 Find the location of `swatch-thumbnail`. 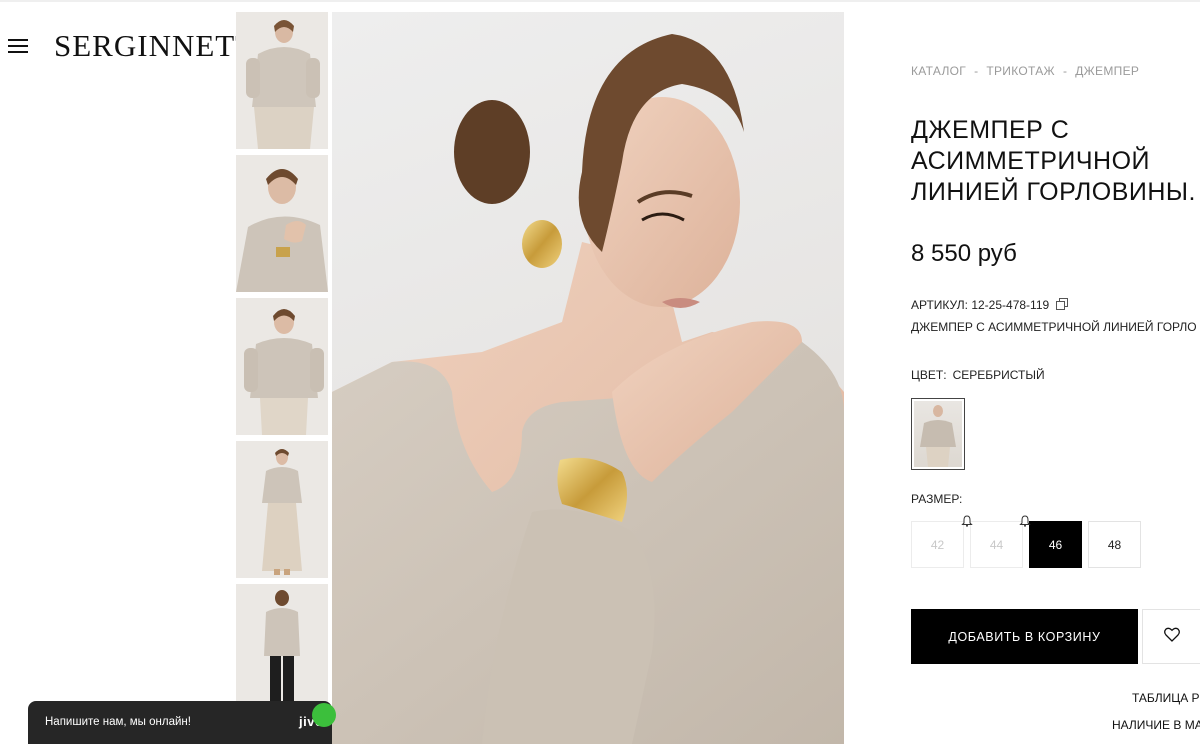

swatch-thumbnail is located at coordinates (938, 434).